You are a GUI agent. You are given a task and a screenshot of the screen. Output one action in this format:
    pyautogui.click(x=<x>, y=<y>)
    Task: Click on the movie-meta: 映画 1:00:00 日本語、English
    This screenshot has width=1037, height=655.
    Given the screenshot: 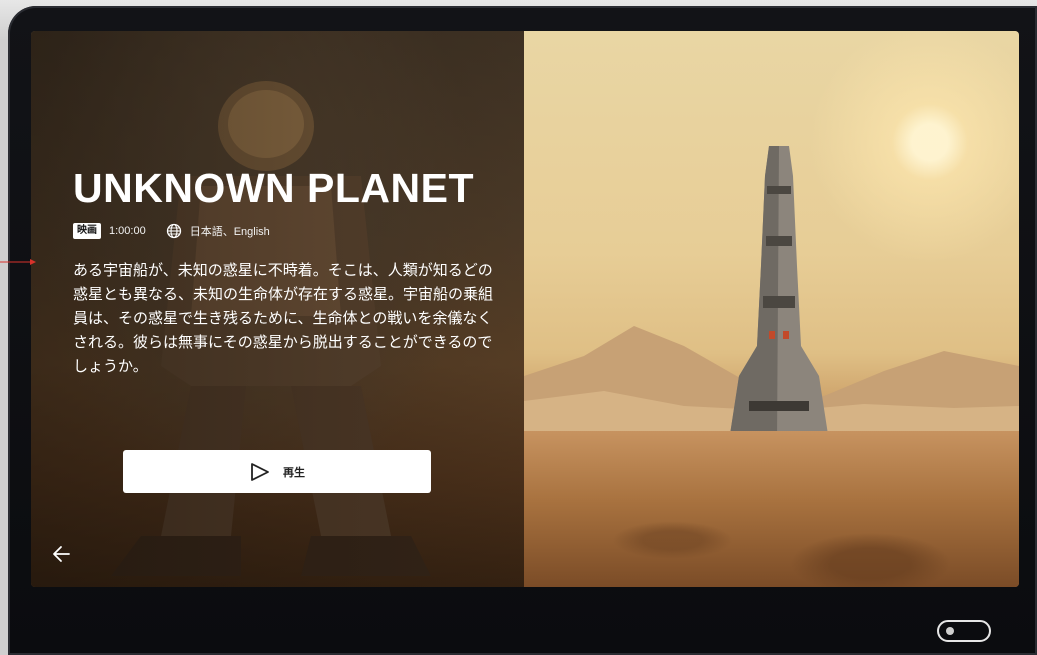 What is the action you would take?
    pyautogui.click(x=171, y=231)
    